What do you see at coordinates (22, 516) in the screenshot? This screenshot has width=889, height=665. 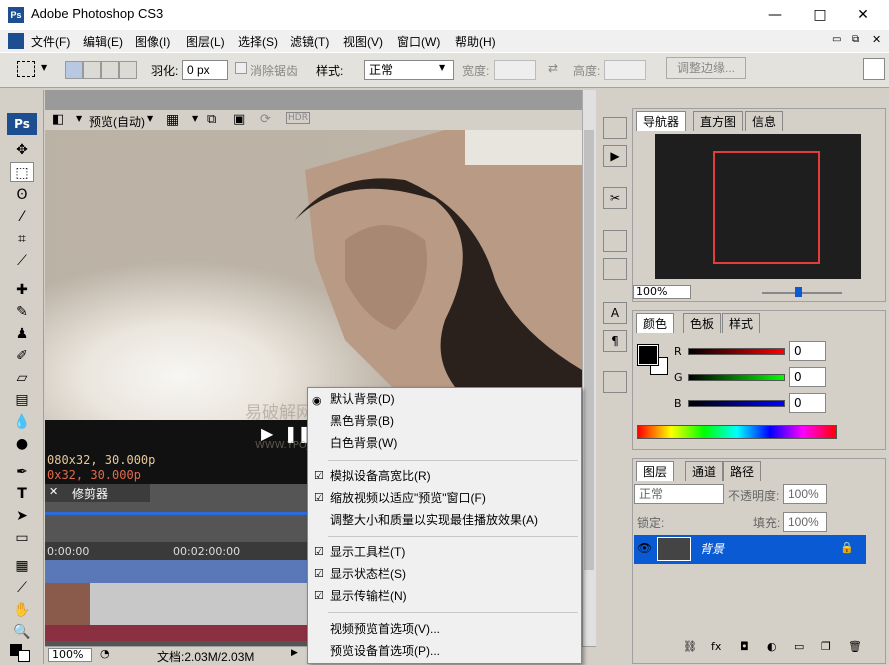 I see `path-select-icon: ➤` at bounding box center [22, 516].